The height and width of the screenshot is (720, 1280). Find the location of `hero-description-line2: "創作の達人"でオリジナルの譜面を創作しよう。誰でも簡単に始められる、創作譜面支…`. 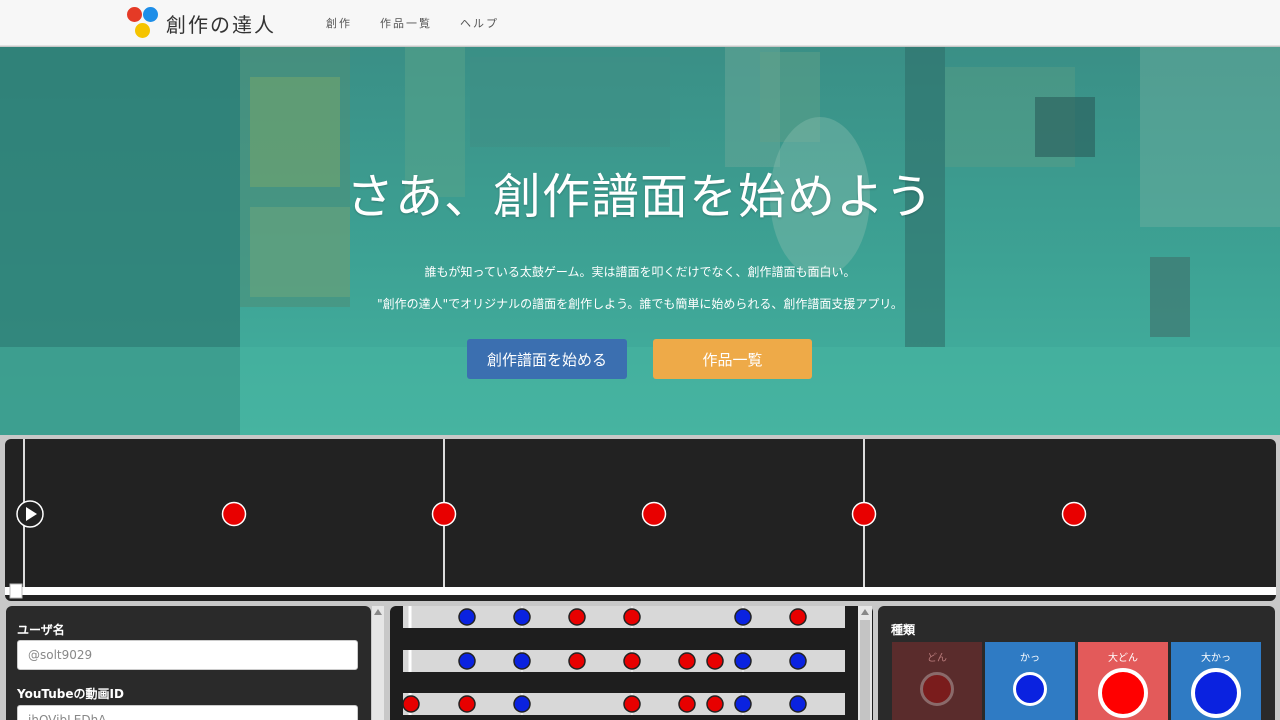

hero-description-line2: "創作の達人"でオリジナルの譜面を創作しよう。誰でも簡単に始められる、創作譜面支… is located at coordinates (640, 304).